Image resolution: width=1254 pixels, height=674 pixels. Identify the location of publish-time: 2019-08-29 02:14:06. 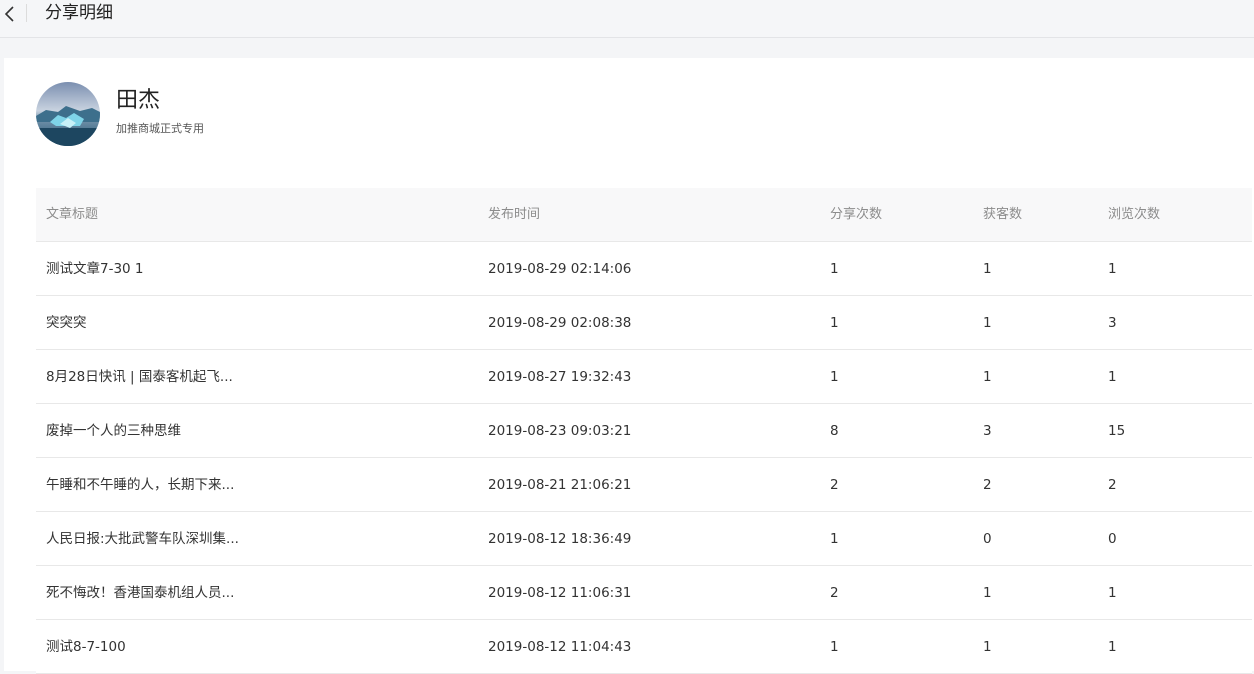
(560, 269).